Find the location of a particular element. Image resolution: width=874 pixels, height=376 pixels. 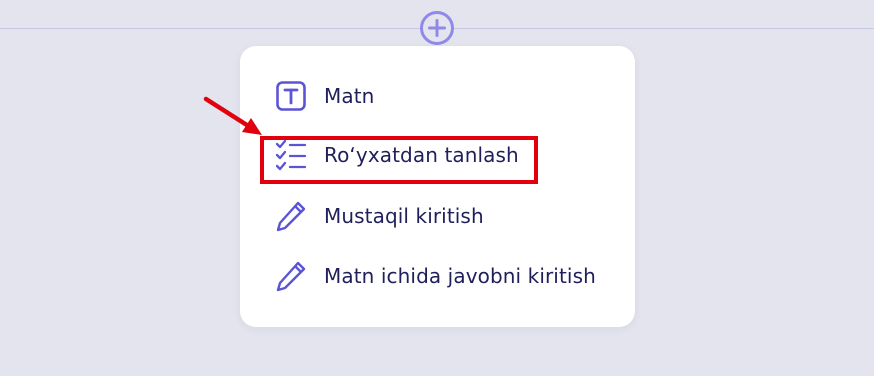

menu-item-inline-answer: Matn ichida javobni kiritish is located at coordinates (444, 276).